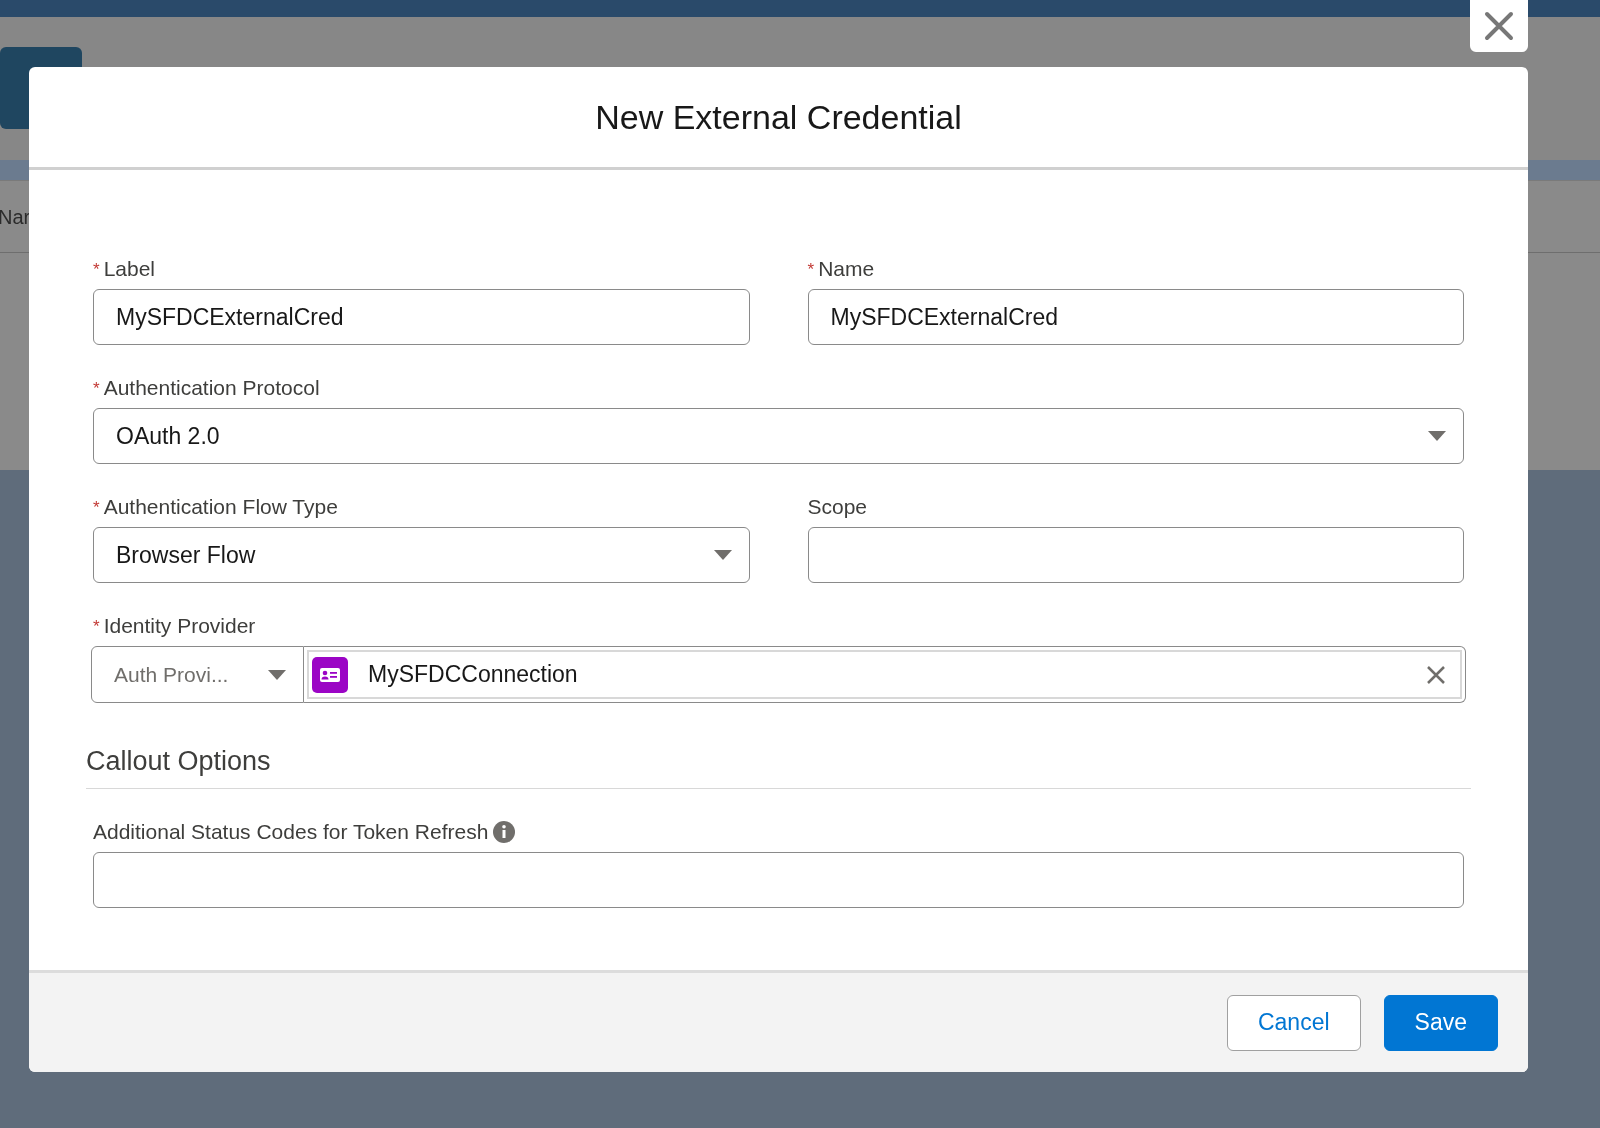  What do you see at coordinates (846, 269) in the screenshot?
I see `field-label: Name` at bounding box center [846, 269].